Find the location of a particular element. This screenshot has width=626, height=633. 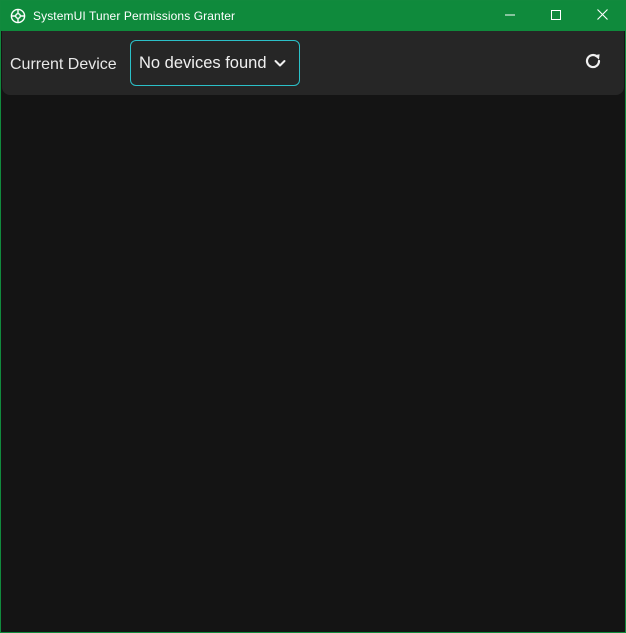

chevron-down-icon is located at coordinates (280, 63).